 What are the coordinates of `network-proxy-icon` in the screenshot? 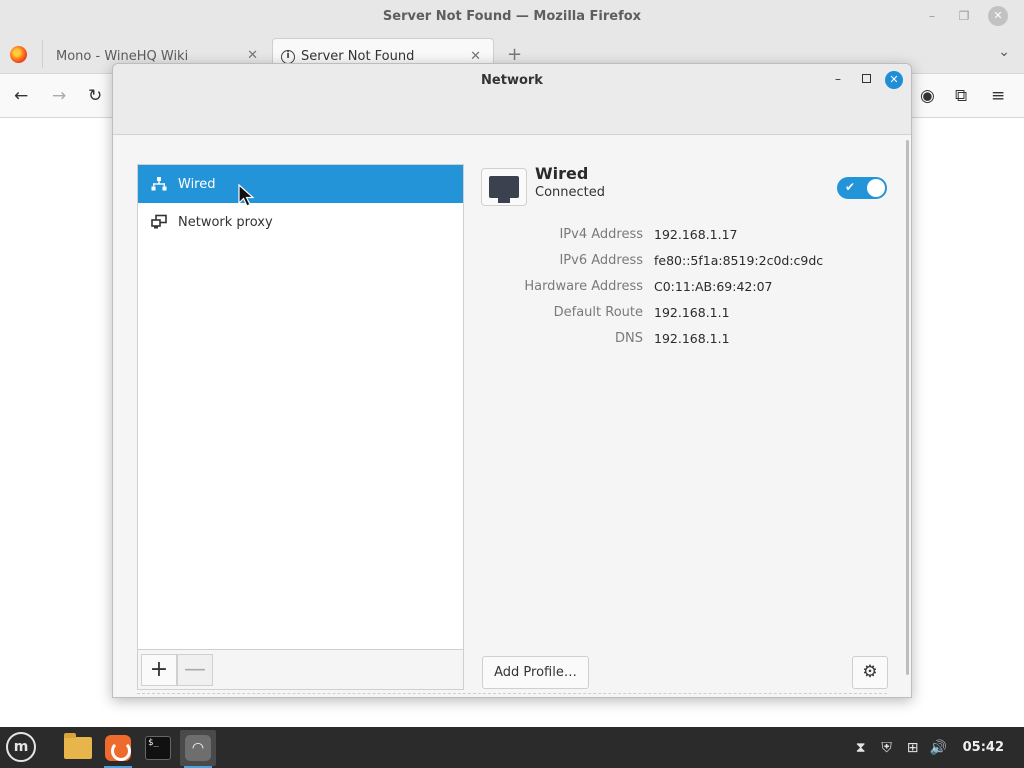 It's located at (159, 222).